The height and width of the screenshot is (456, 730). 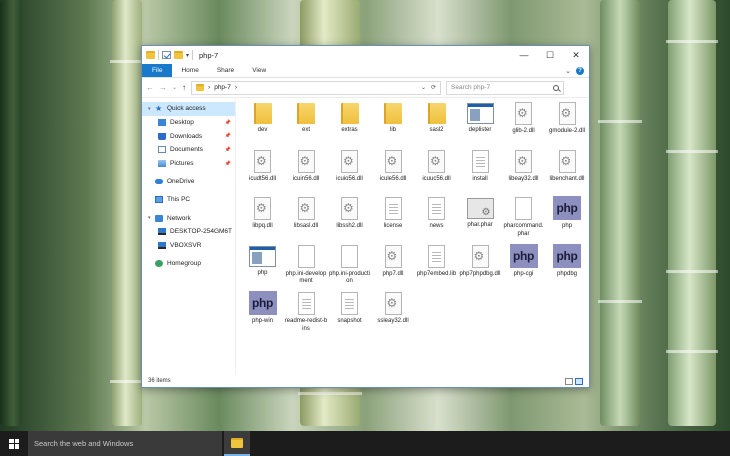 I want to click on properties-icon, so click(x=166, y=55).